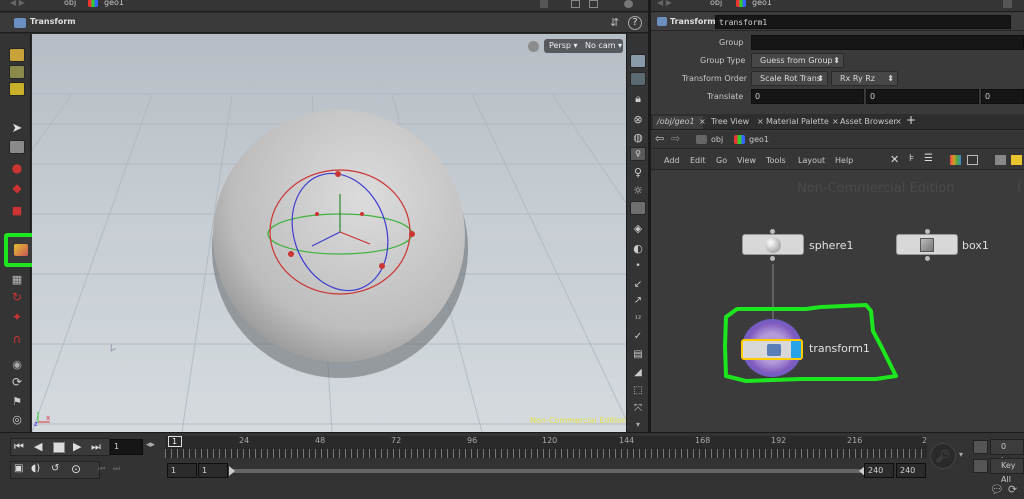 This screenshot has height=499, width=1024. I want to click on lock-camera-icon: 🔒︎, so click(638, 99).